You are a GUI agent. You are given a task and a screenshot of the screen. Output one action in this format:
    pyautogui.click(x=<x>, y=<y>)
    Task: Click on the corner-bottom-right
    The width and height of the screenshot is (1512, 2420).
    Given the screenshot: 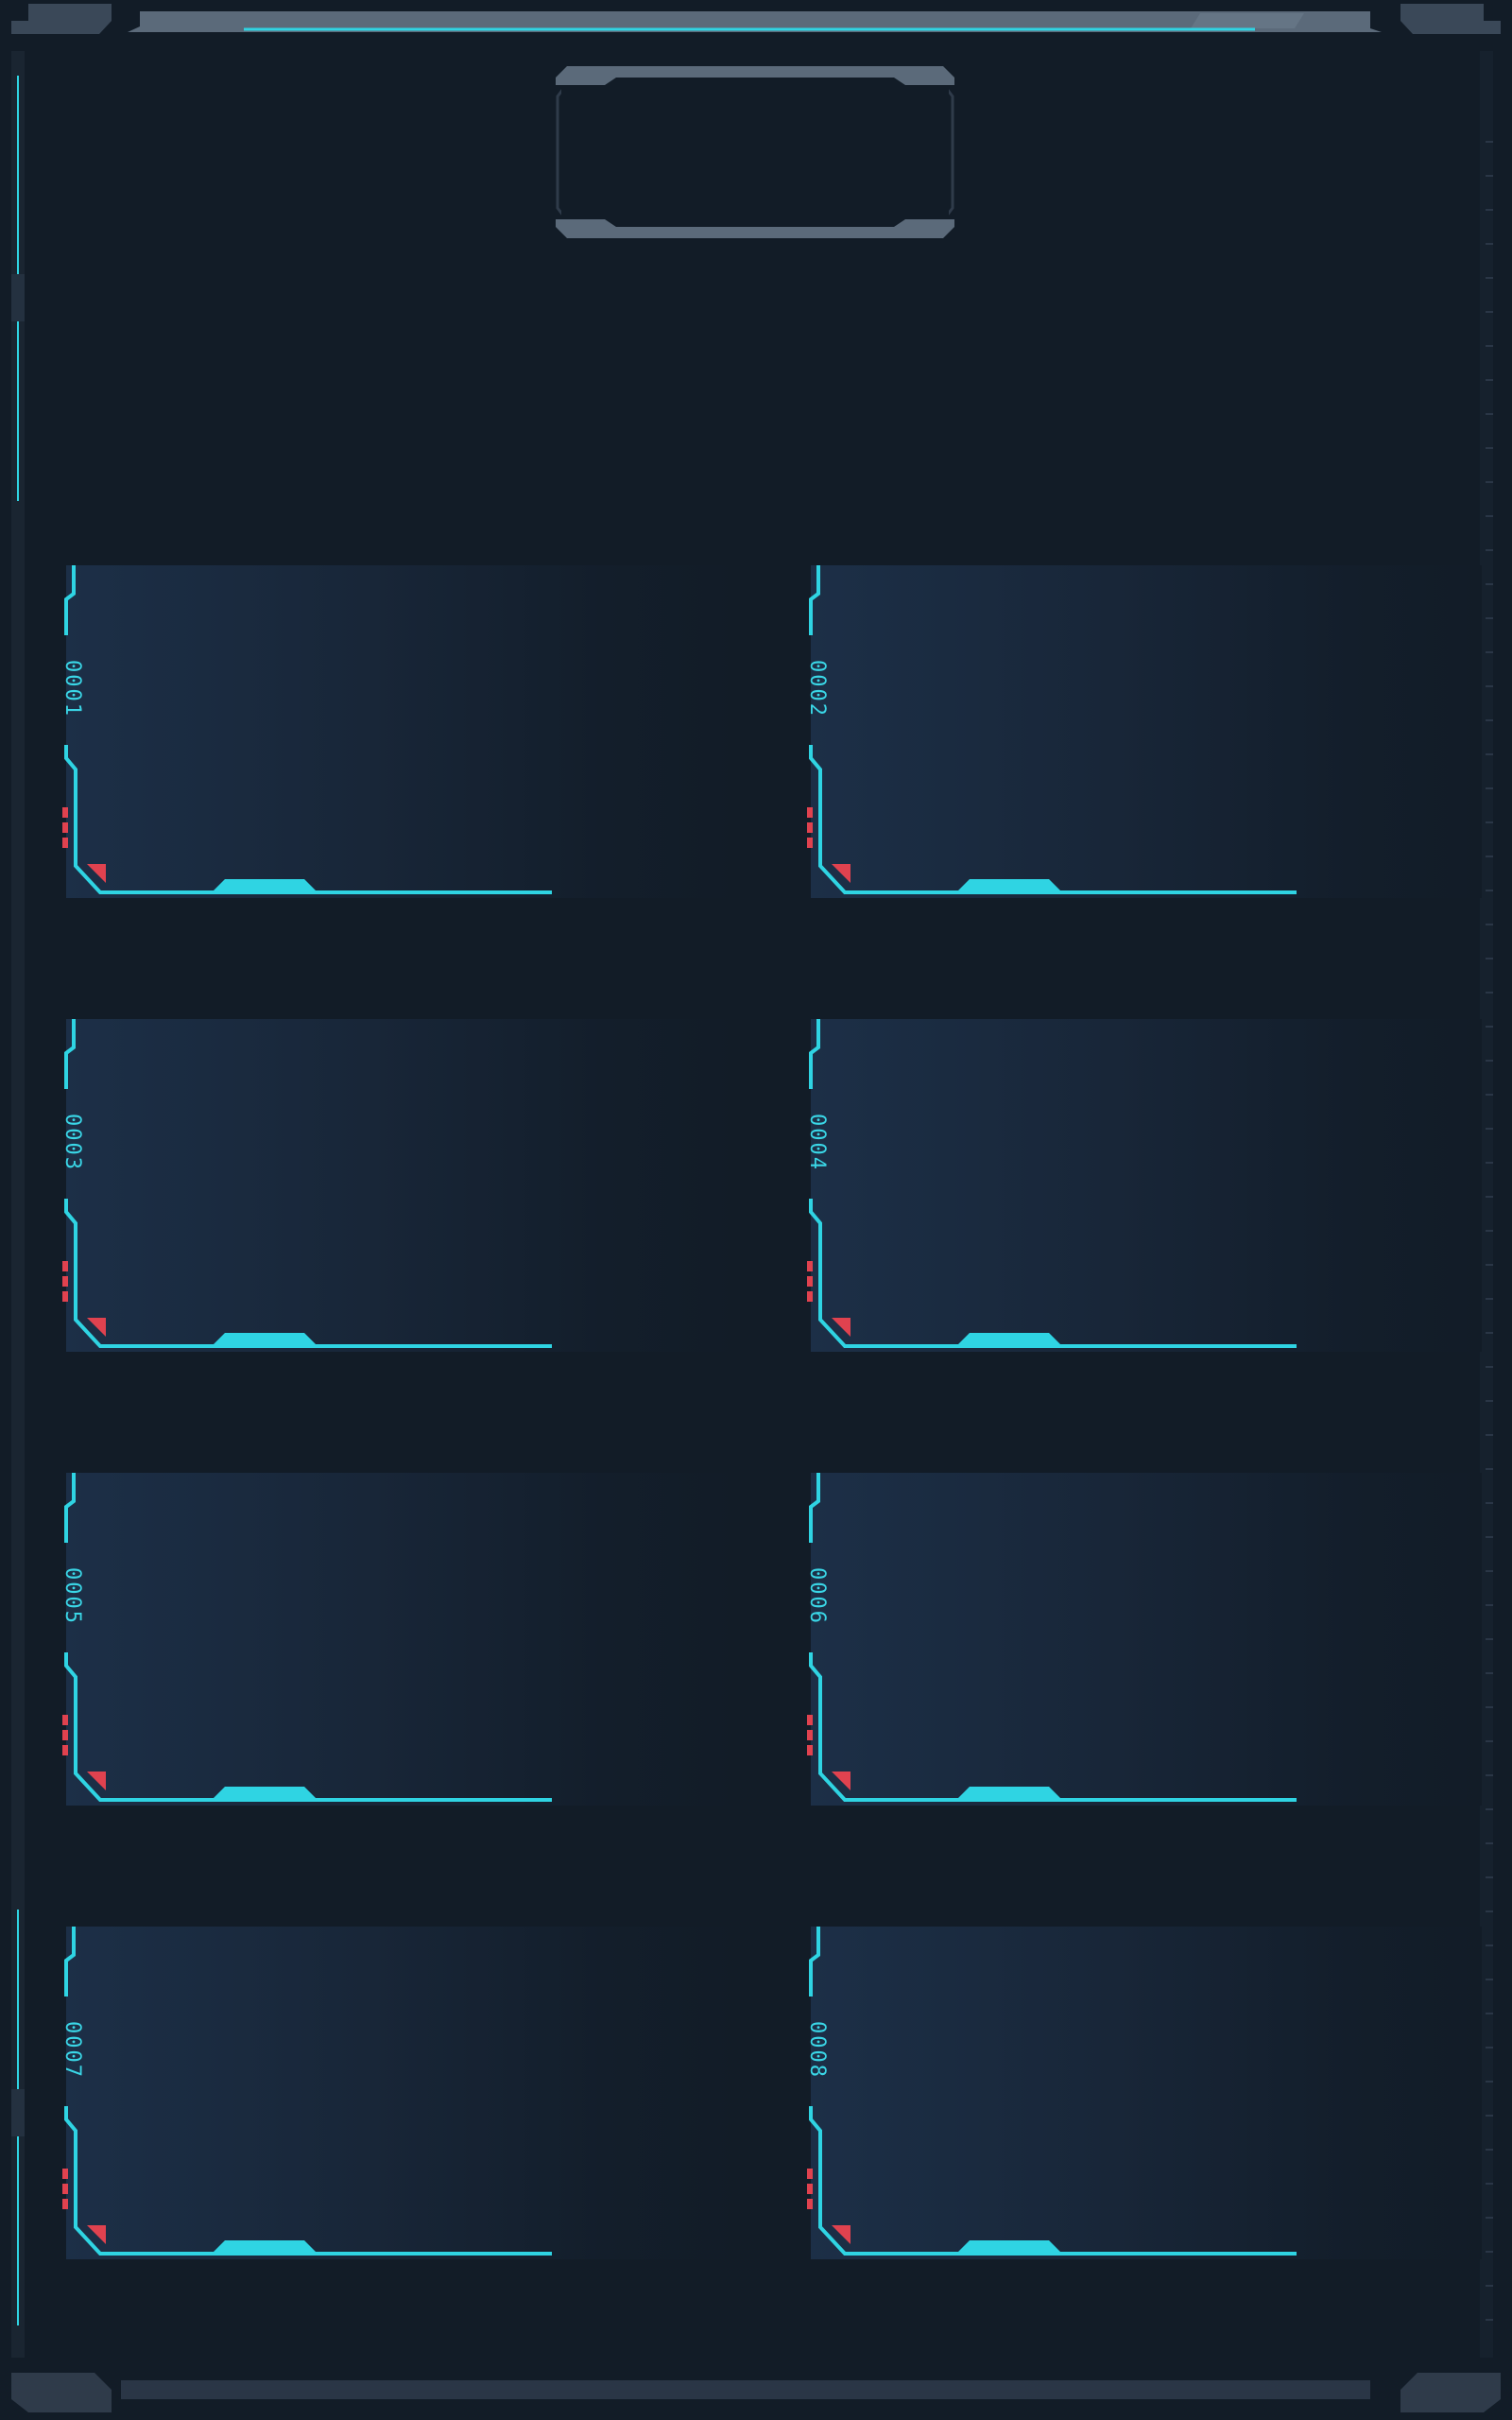 What is the action you would take?
    pyautogui.click(x=1450, y=2392)
    